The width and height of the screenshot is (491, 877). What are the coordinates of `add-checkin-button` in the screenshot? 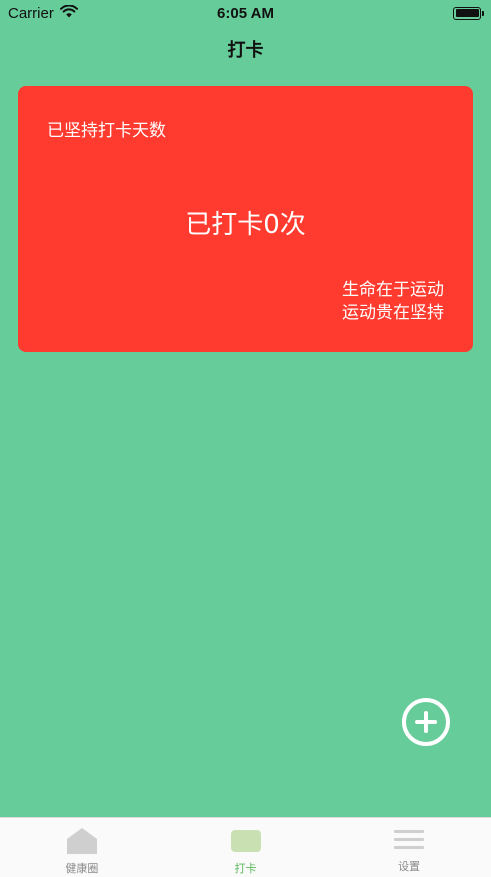 It's located at (426, 722).